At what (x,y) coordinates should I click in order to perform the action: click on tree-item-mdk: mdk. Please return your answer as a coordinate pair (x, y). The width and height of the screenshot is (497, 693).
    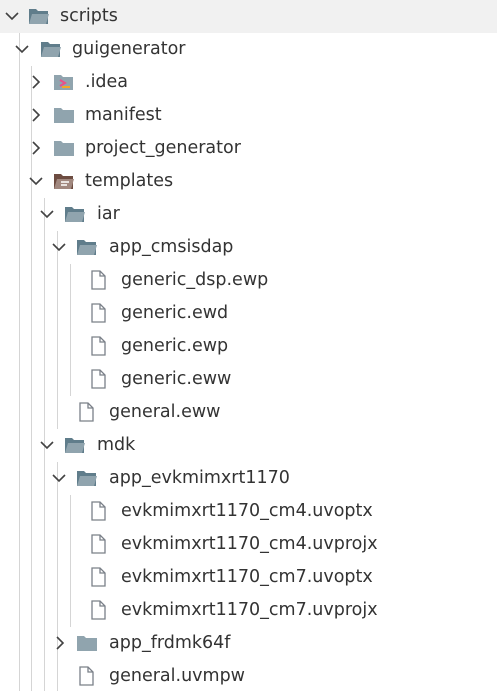
    Looking at the image, I should click on (248, 445).